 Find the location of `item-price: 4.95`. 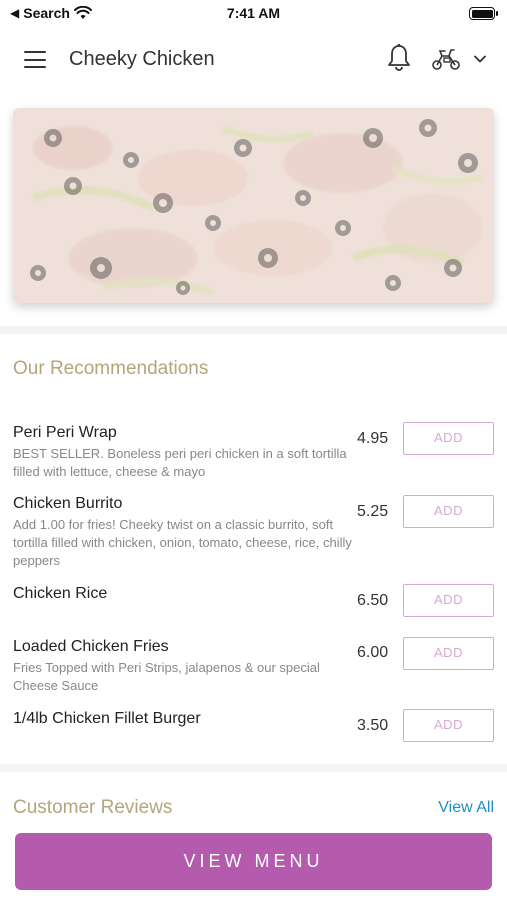

item-price: 4.95 is located at coordinates (373, 438).